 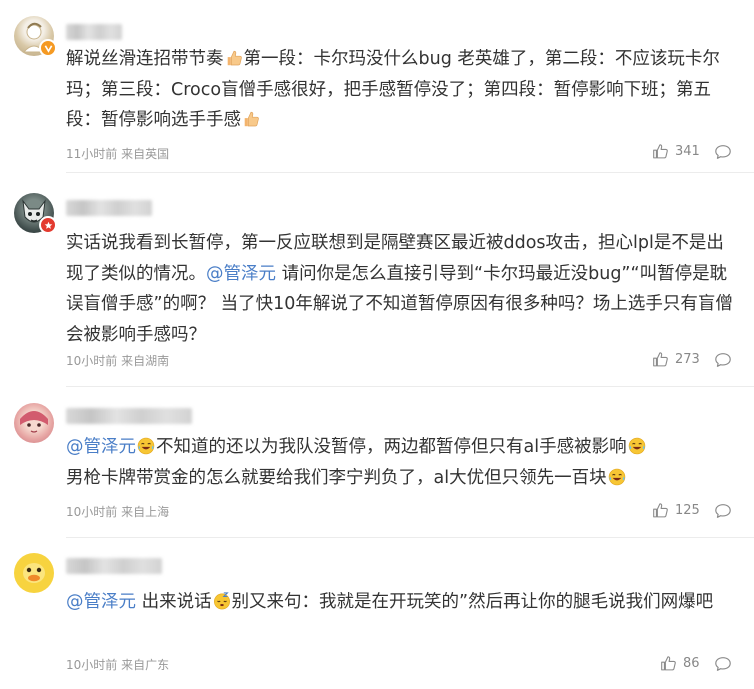 I want to click on comment-meta: 10小时前 来自上海, so click(x=118, y=512).